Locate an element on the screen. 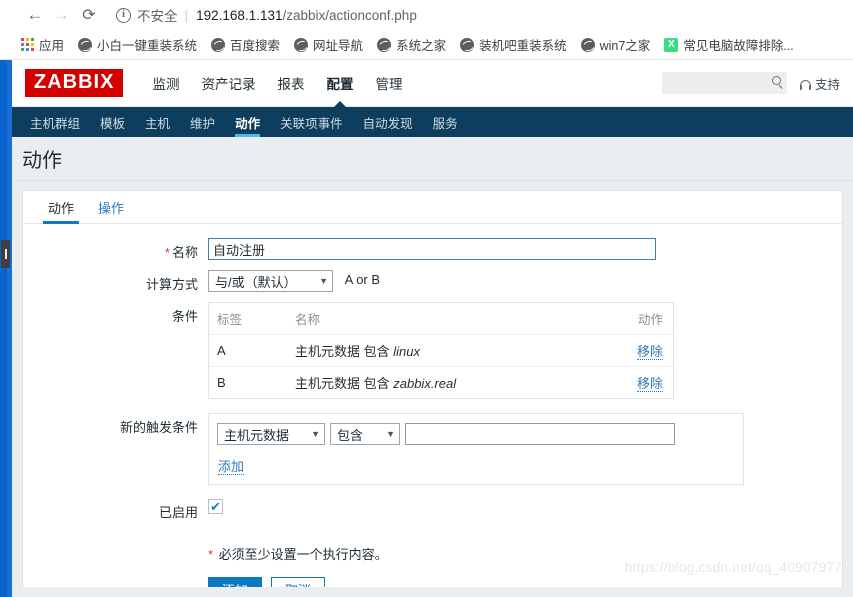 This screenshot has width=853, height=597. form-row-name: * 名称 is located at coordinates (432, 249).